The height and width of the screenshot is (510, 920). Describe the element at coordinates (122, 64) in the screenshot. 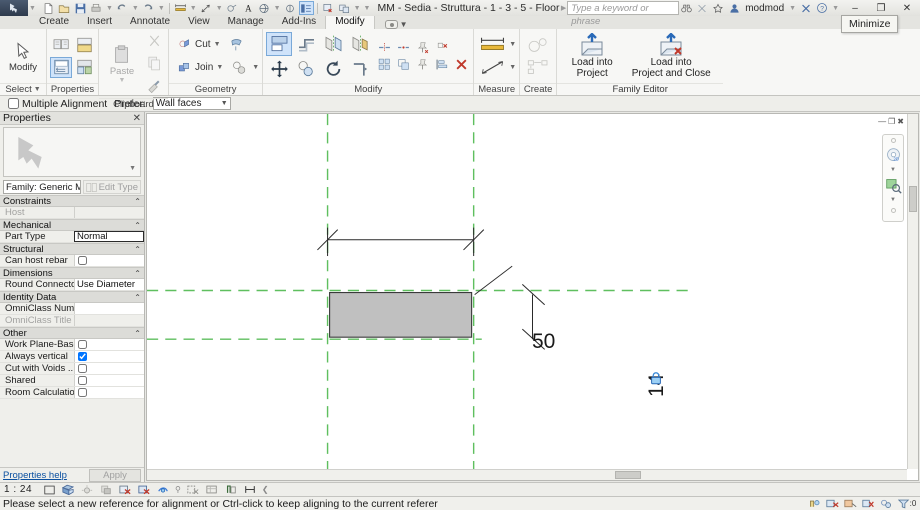

I see `paste-button: Paste ▼` at that location.